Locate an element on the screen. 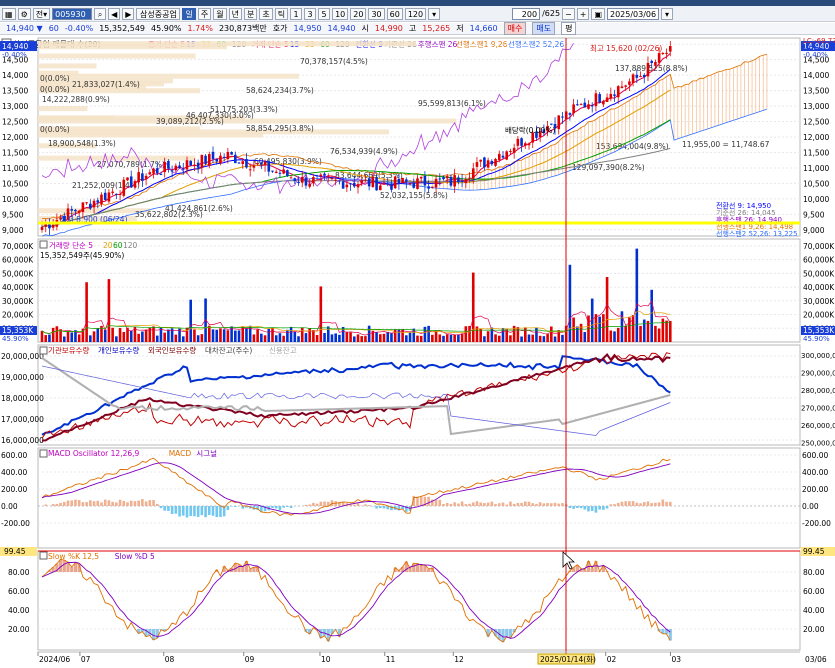  macd-axis-label: 0.00 is located at coordinates (9, 506).